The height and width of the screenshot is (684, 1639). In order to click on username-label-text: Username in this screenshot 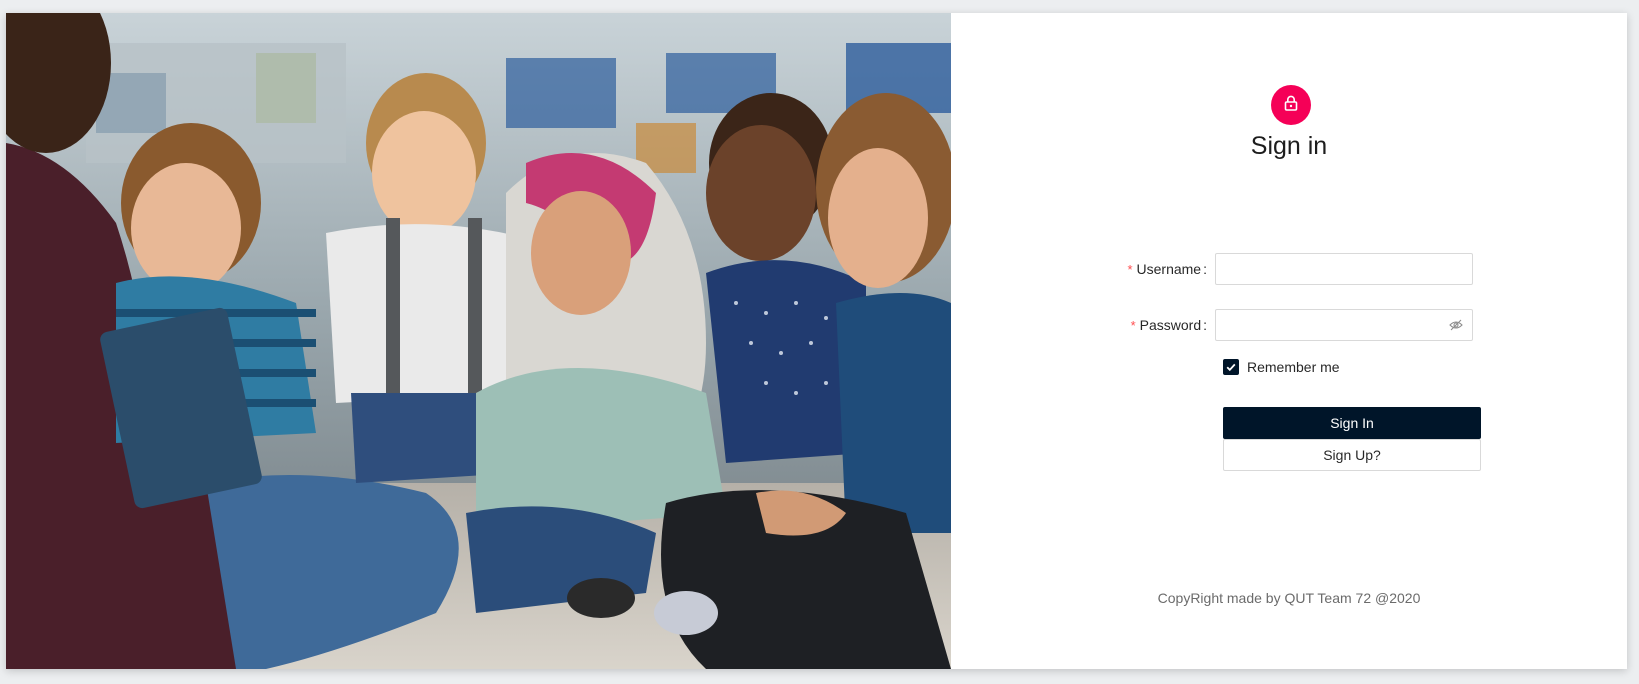, I will do `click(1169, 269)`.